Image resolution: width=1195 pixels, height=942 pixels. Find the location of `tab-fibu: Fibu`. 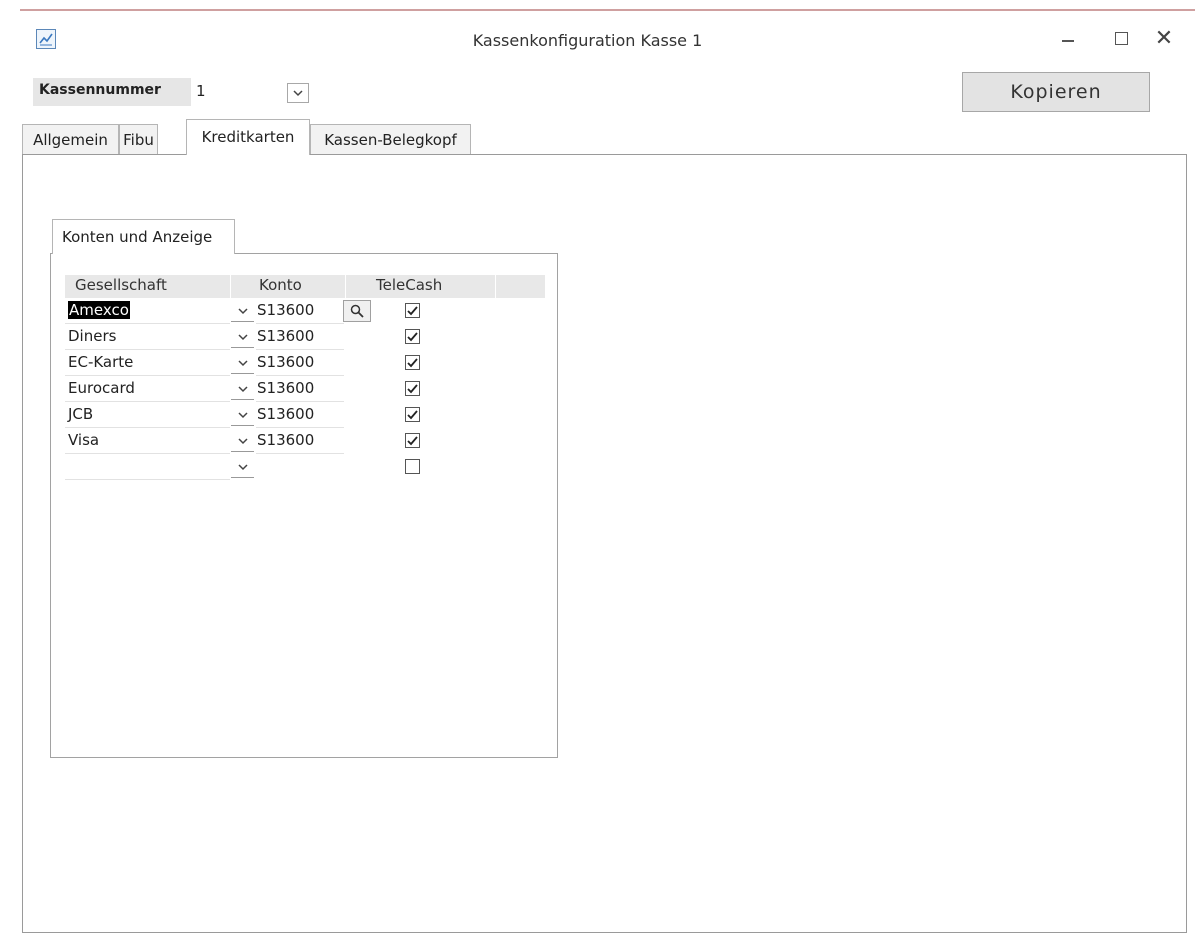

tab-fibu: Fibu is located at coordinates (138, 139).